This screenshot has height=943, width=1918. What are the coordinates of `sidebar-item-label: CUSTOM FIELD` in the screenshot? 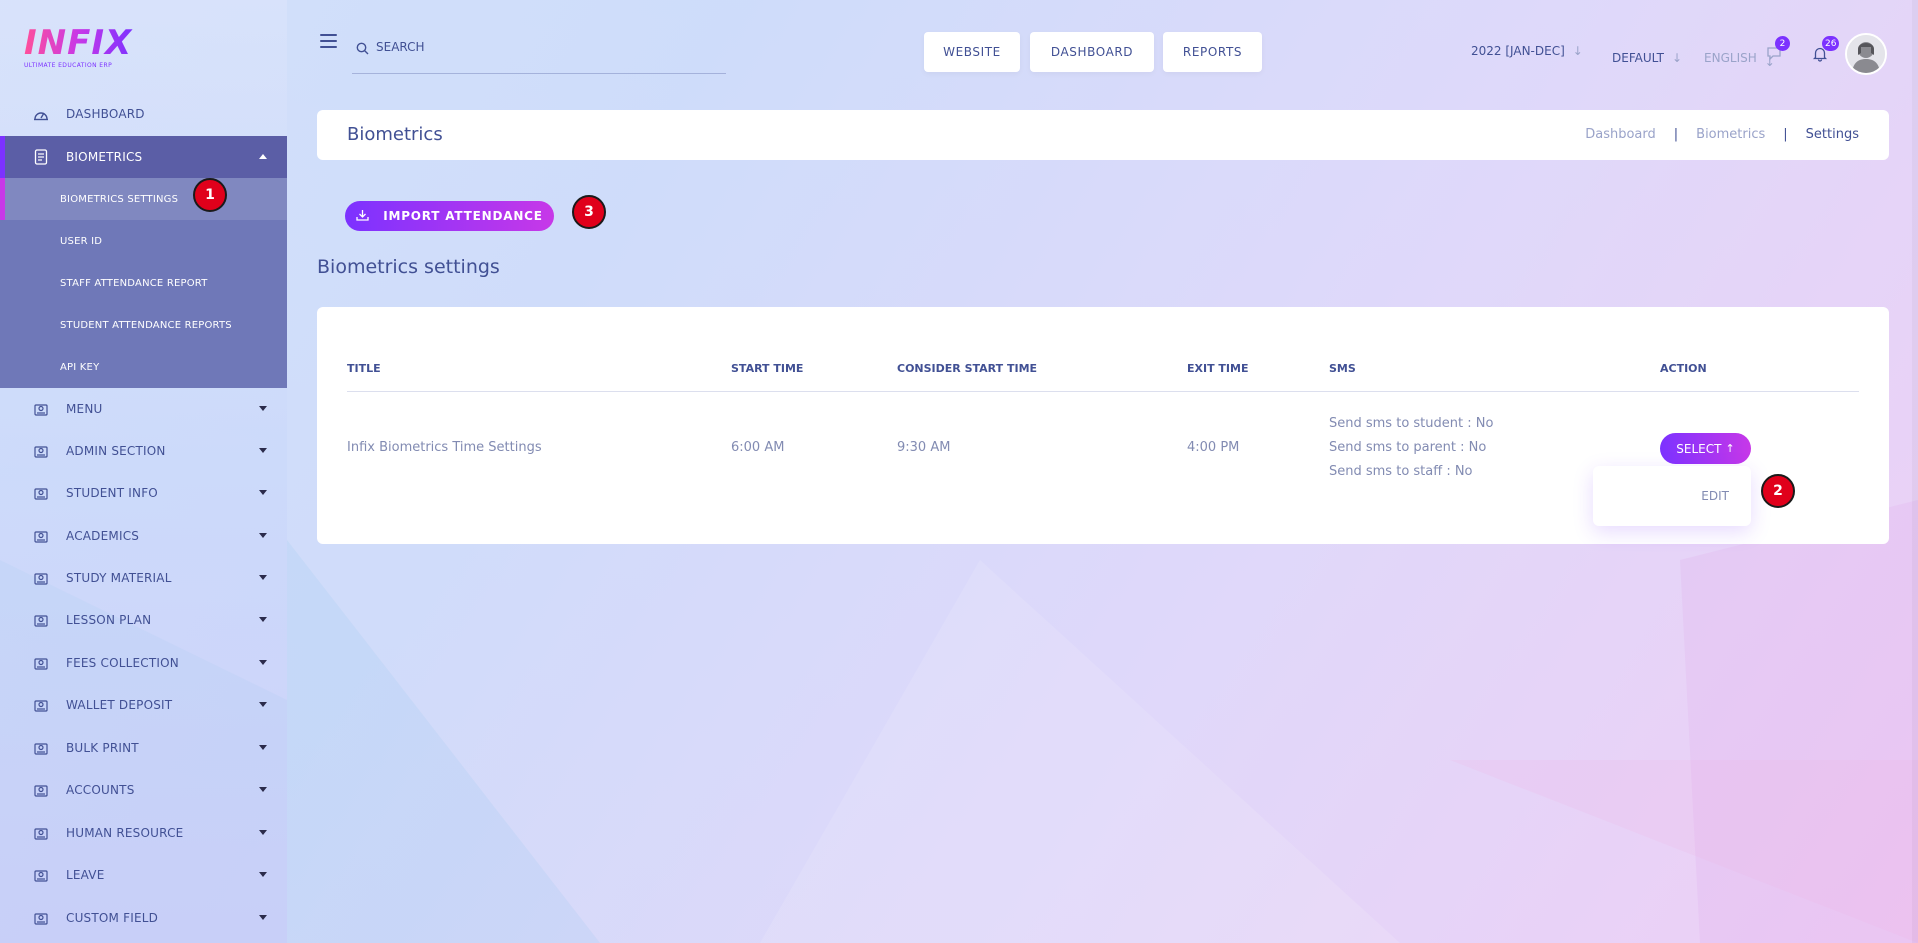 It's located at (112, 918).